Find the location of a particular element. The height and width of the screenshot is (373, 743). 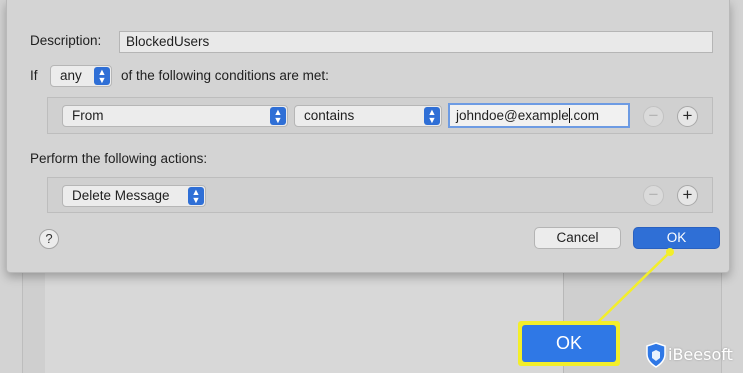

description-field: BlockedUsers is located at coordinates (416, 42).